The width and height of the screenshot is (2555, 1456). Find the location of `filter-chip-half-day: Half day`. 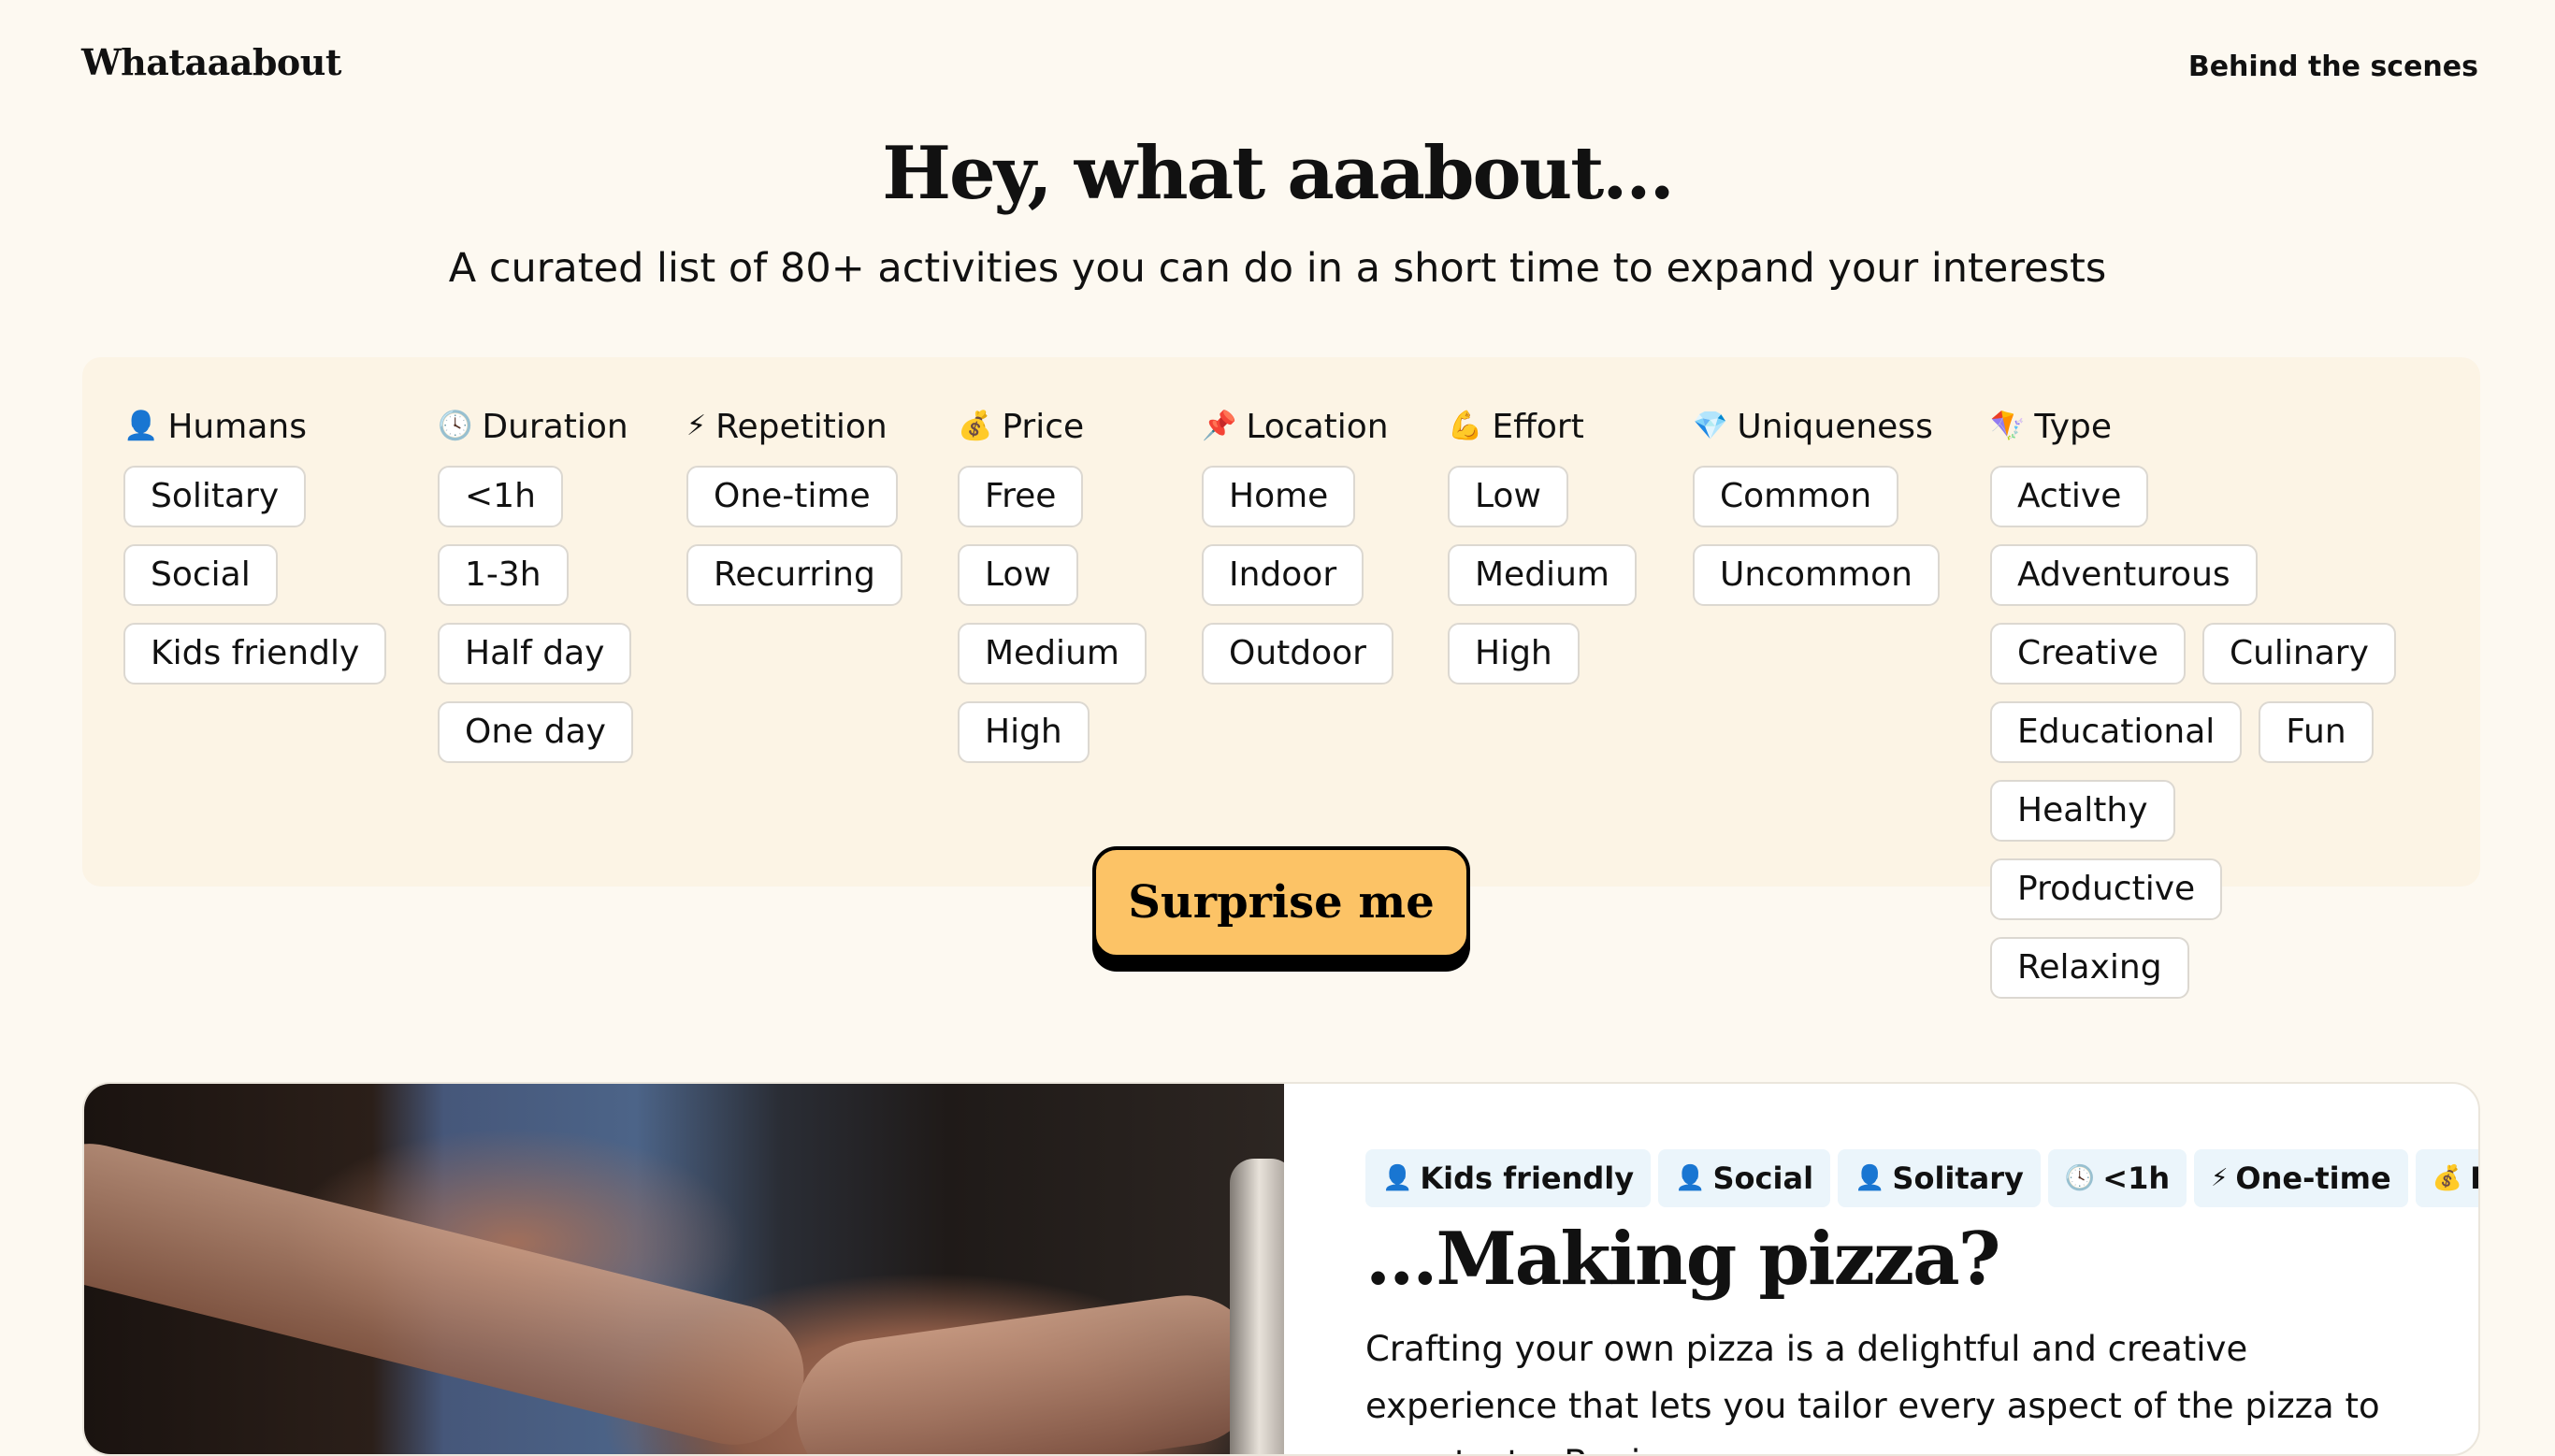

filter-chip-half-day: Half day is located at coordinates (535, 654).